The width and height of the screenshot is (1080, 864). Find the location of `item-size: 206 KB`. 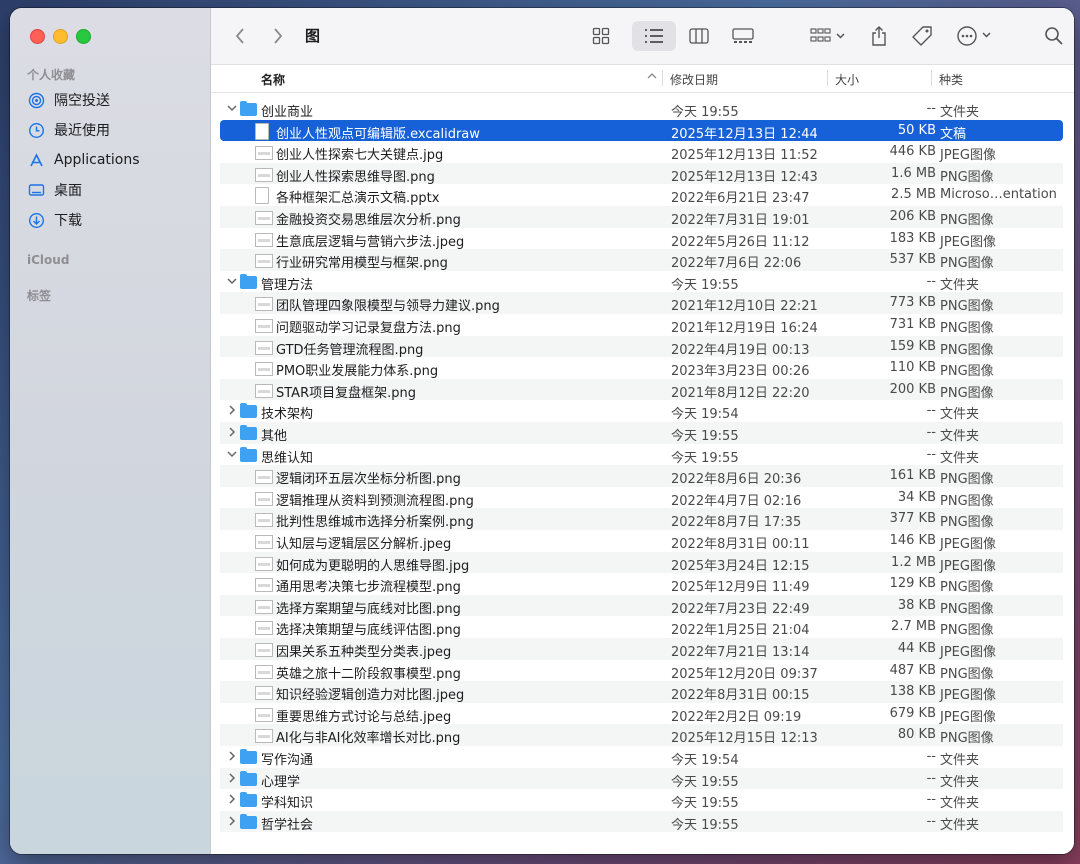

item-size: 206 KB is located at coordinates (912, 216).